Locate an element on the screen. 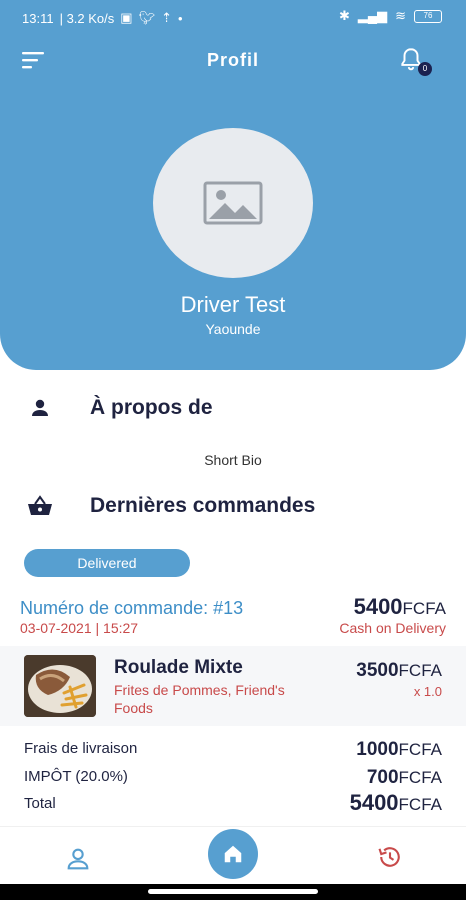 This screenshot has width=466, height=900. about-section-header: À propos de is located at coordinates (119, 408).